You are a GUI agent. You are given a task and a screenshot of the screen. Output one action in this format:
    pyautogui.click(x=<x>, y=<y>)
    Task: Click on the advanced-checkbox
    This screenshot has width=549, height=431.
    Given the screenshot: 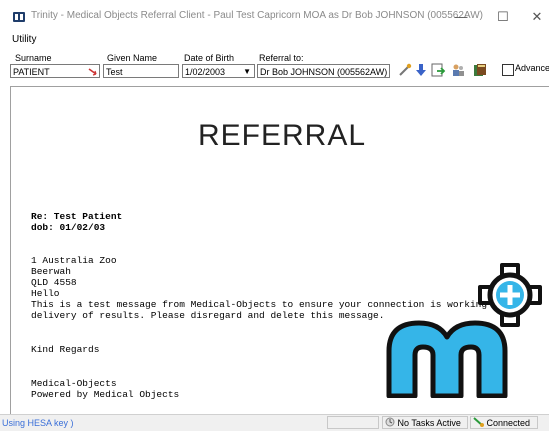 What is the action you would take?
    pyautogui.click(x=508, y=70)
    